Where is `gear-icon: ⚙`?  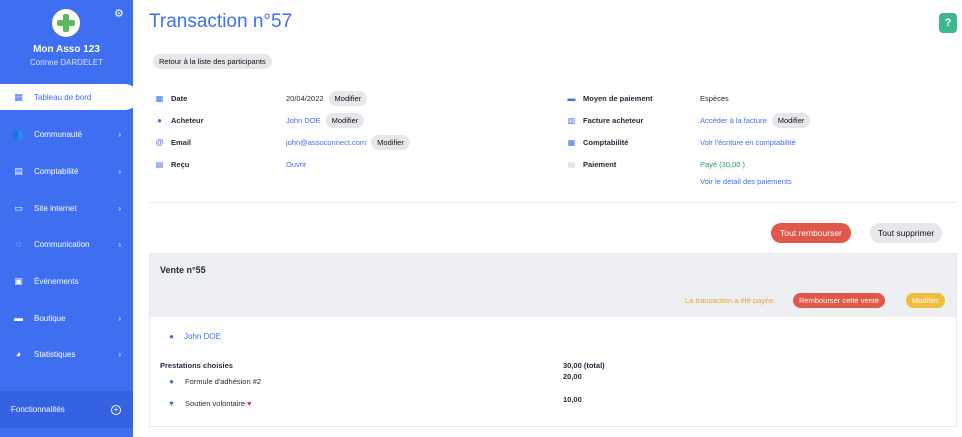 gear-icon: ⚙ is located at coordinates (119, 13).